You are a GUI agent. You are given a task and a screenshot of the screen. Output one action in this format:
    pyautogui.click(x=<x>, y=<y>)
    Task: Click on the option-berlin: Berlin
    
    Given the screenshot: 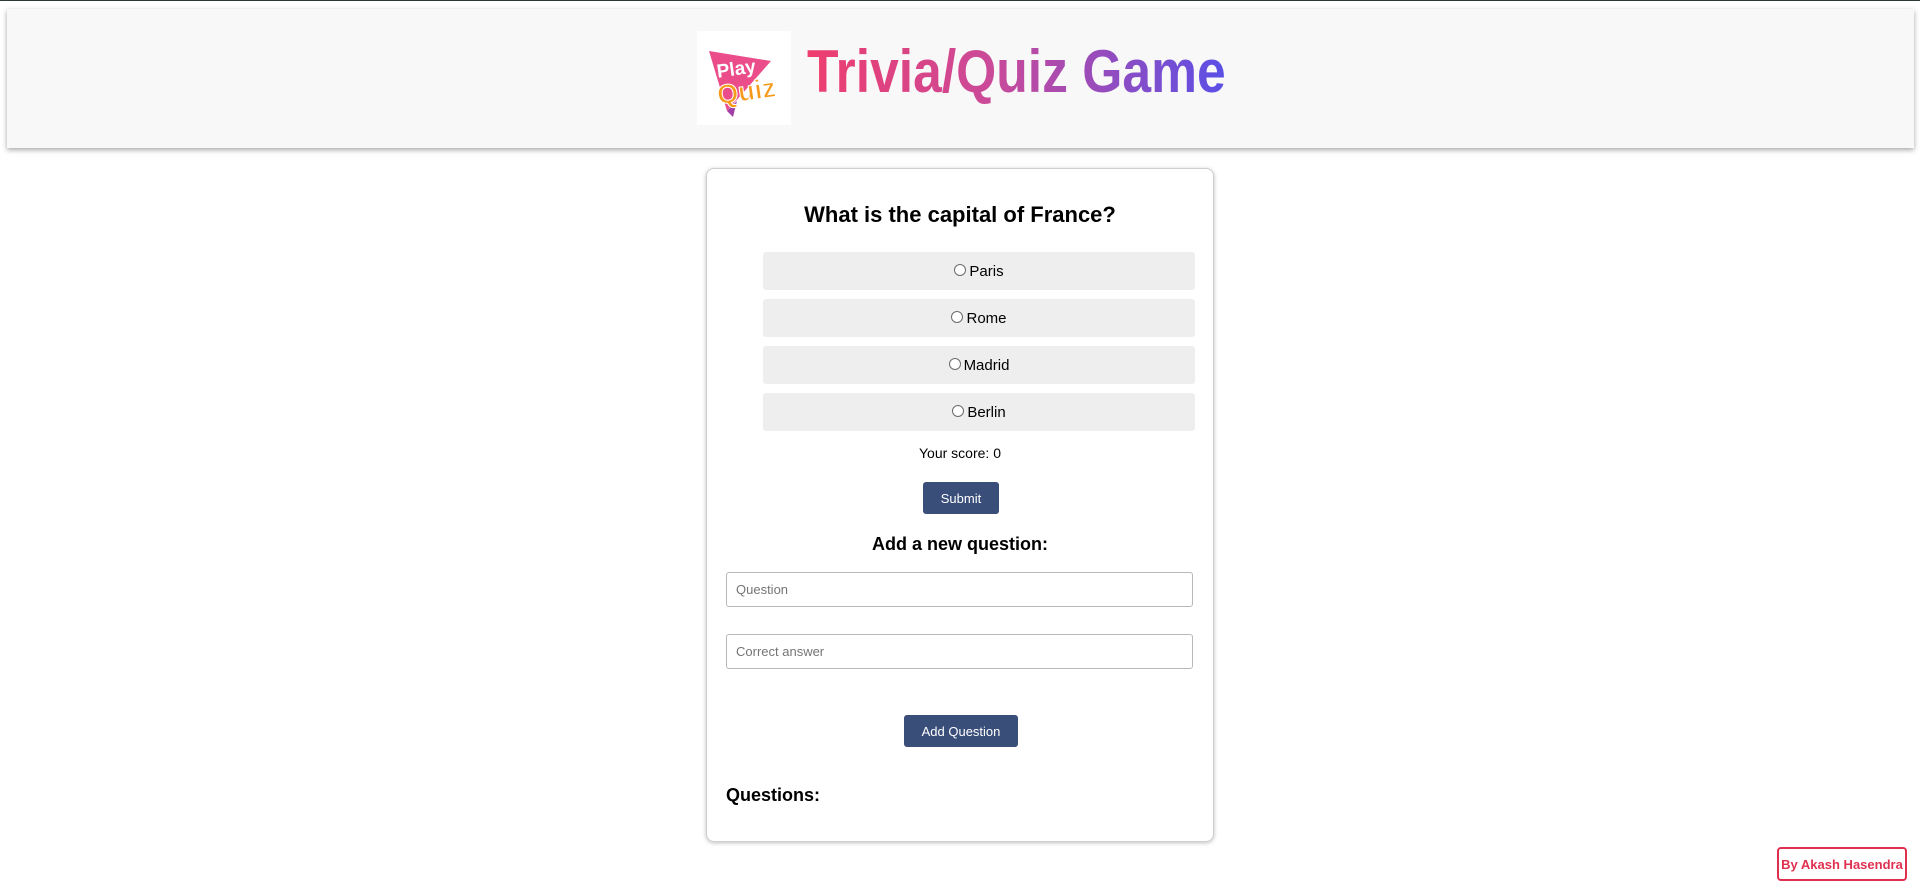 What is the action you would take?
    pyautogui.click(x=979, y=412)
    